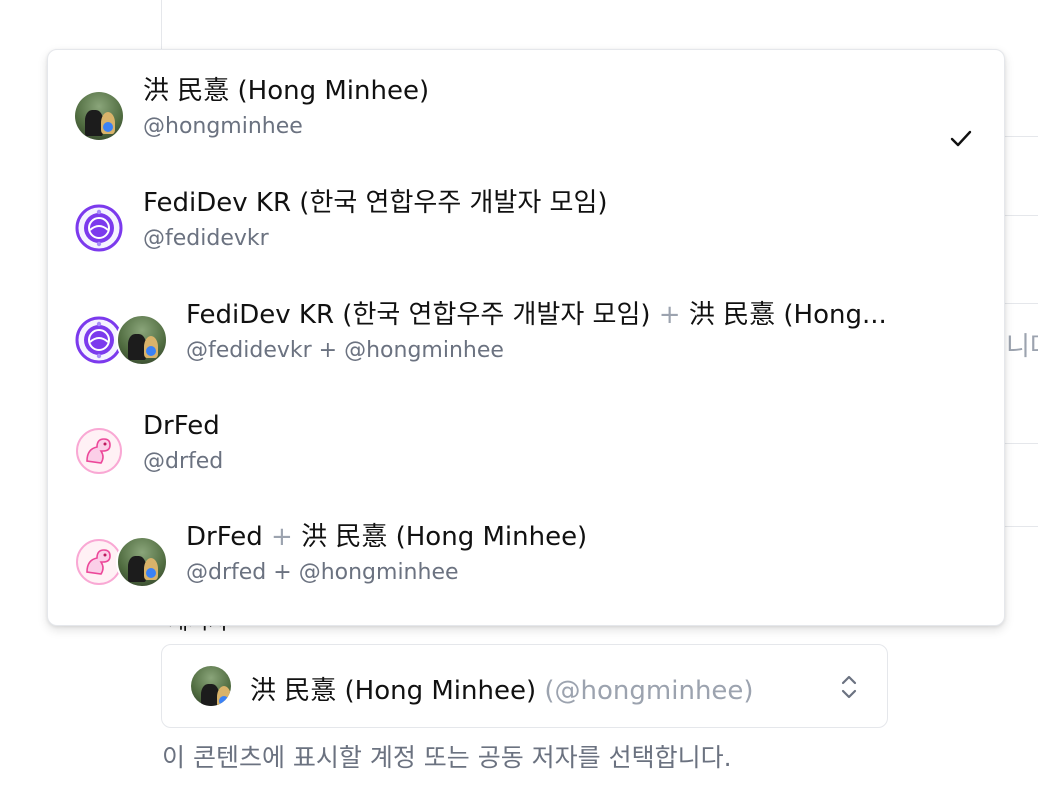  What do you see at coordinates (226, 572) in the screenshot?
I see `account-handle-part: @drfed` at bounding box center [226, 572].